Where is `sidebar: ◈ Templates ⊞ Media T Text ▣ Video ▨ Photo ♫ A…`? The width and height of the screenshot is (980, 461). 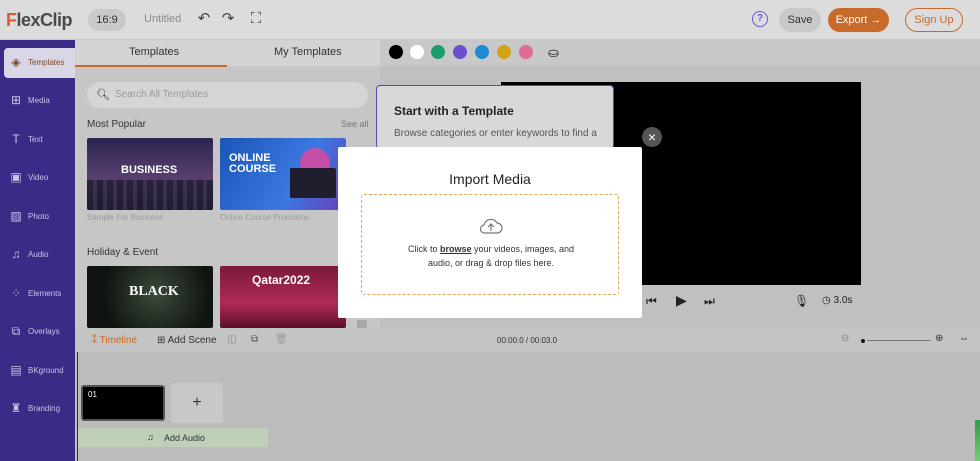
sidebar: ◈ Templates ⊞ Media T Text ▣ Video ▨ Photo ♫ A… is located at coordinates (37, 250).